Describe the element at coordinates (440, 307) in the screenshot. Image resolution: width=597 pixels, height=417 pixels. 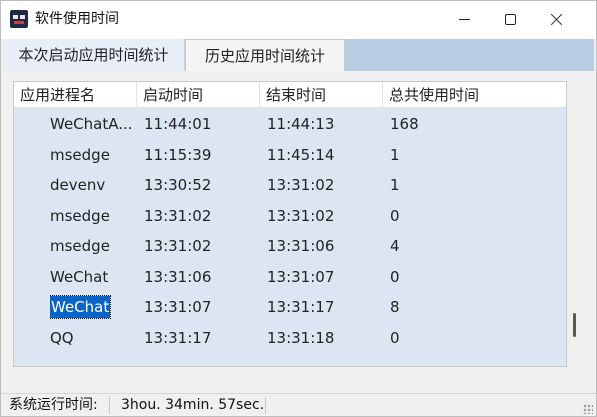
I see `cell-total-time: 8` at that location.